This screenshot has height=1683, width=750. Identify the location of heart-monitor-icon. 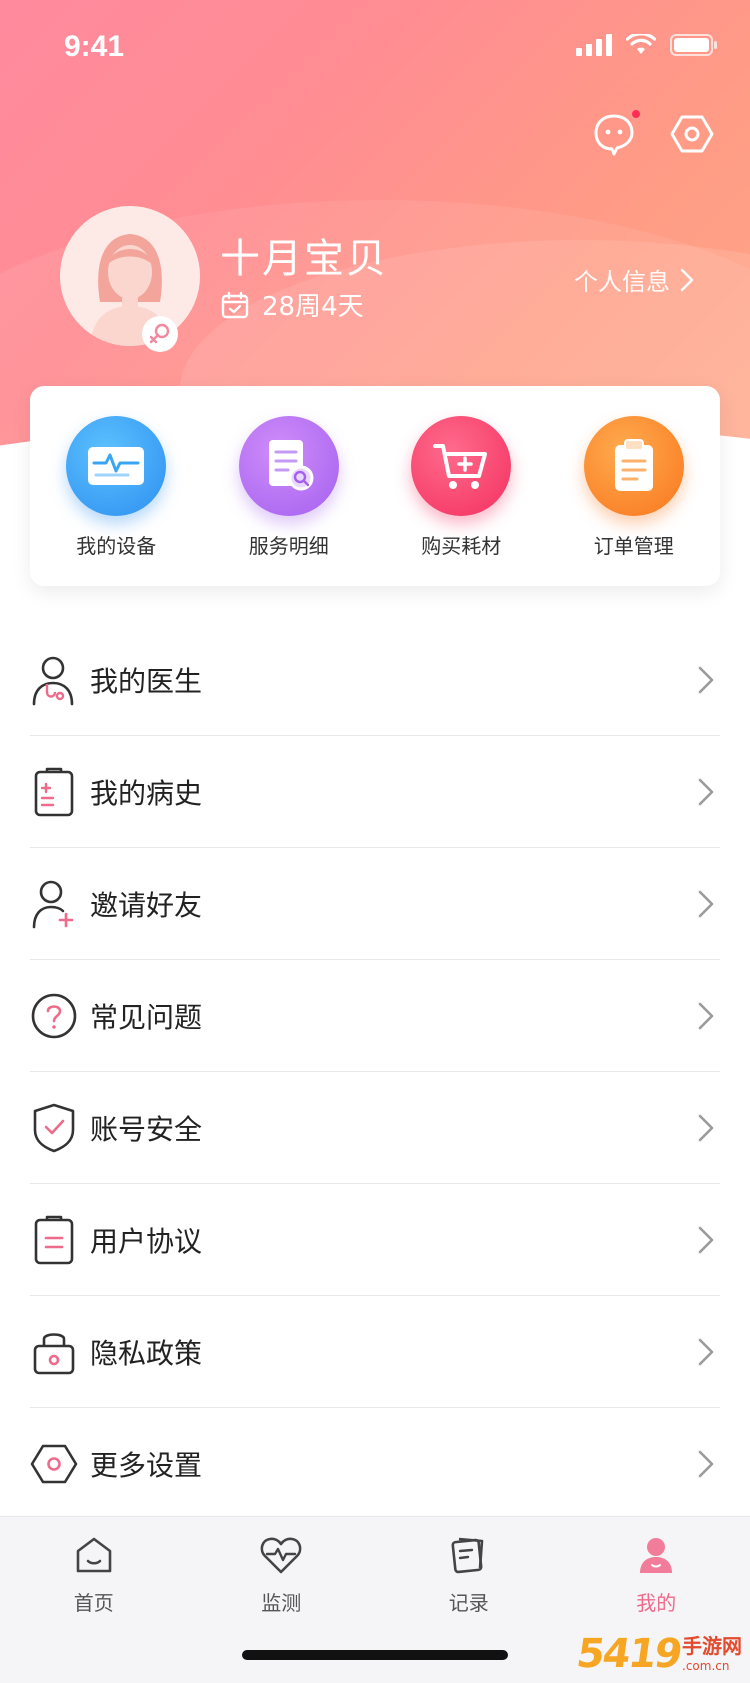
(281, 1555).